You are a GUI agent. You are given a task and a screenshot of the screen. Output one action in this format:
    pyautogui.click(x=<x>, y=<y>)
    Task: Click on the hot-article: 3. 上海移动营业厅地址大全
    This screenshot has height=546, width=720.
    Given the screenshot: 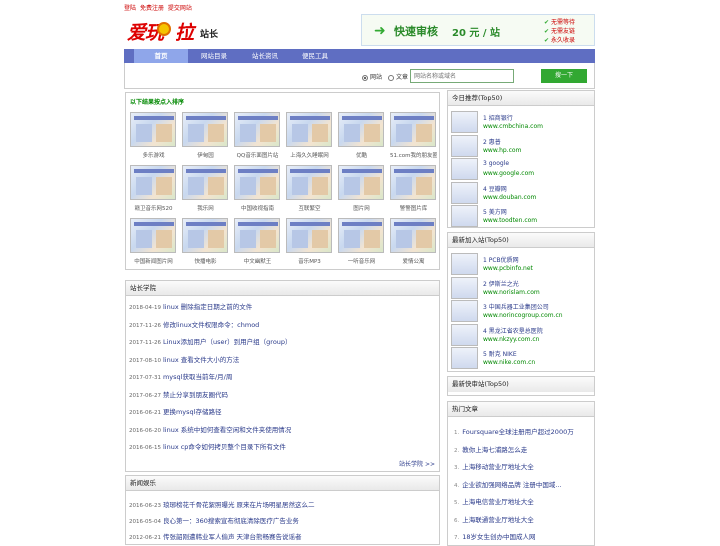 What is the action you would take?
    pyautogui.click(x=495, y=466)
    